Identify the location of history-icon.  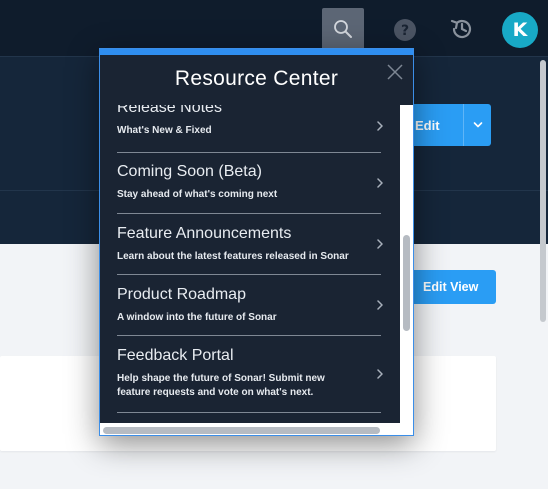
(461, 29).